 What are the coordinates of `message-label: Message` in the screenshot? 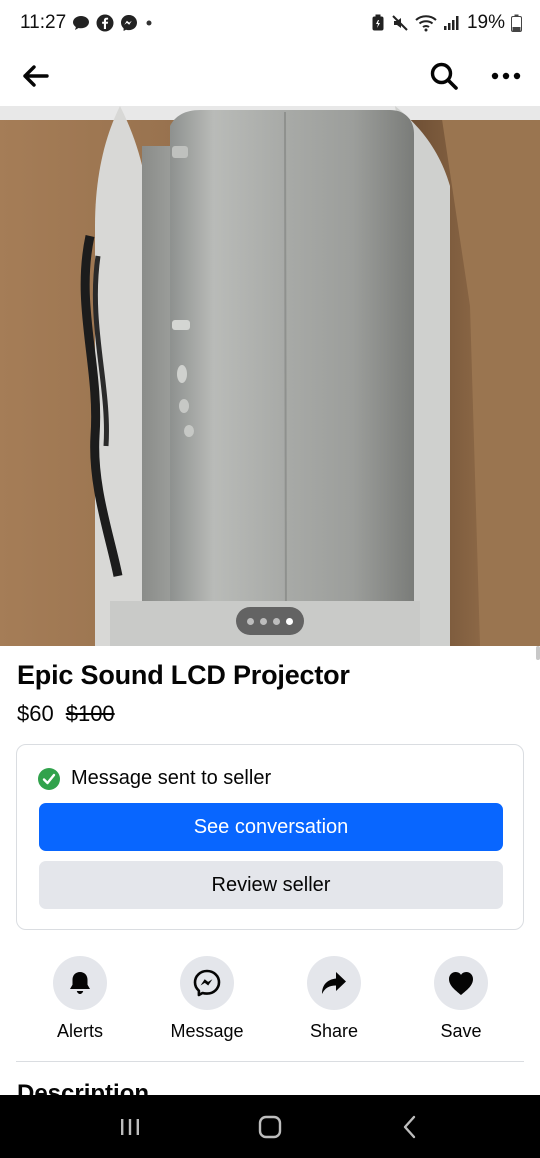 It's located at (207, 1031).